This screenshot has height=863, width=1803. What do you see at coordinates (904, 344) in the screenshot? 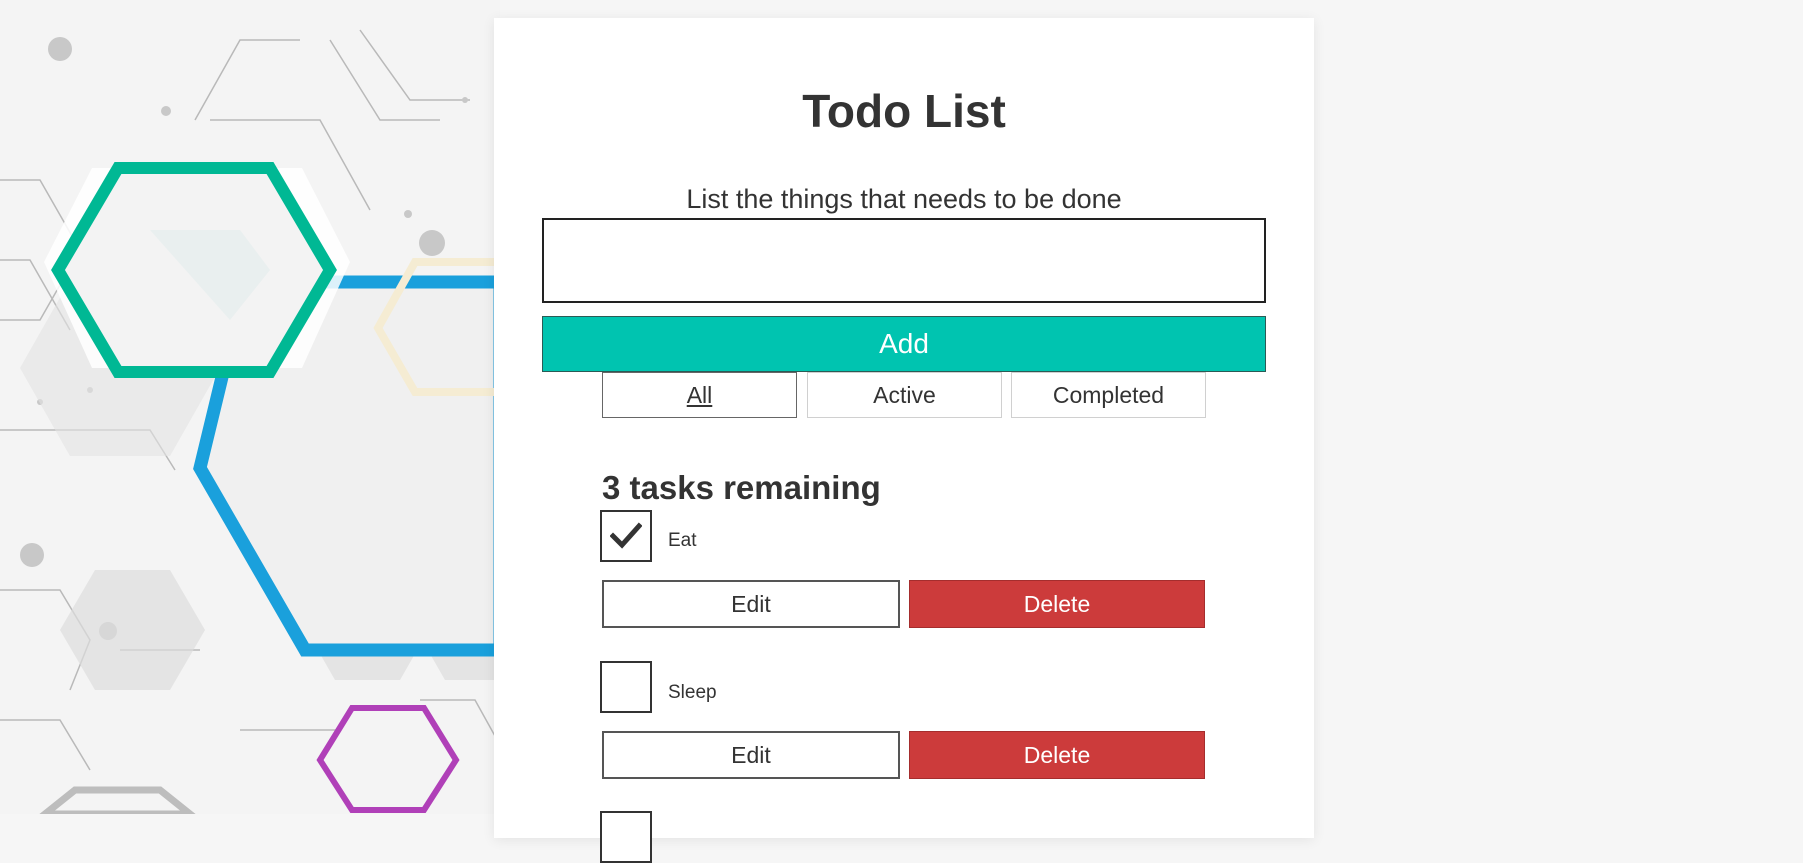
I see `add-button: Add` at bounding box center [904, 344].